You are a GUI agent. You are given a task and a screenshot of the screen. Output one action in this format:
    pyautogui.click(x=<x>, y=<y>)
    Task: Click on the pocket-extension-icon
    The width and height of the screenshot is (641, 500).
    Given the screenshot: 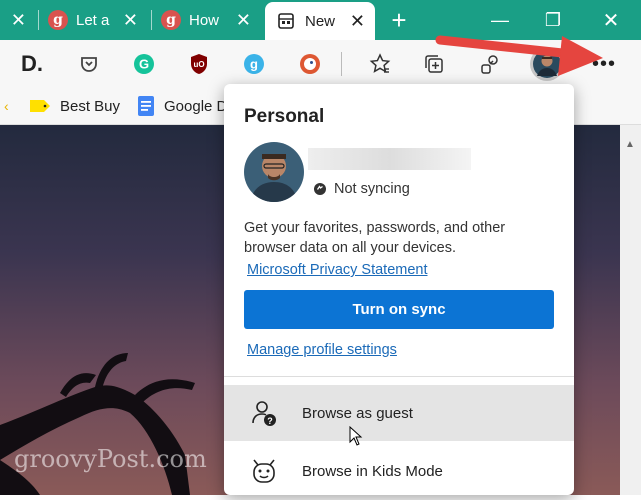 What is the action you would take?
    pyautogui.click(x=89, y=64)
    